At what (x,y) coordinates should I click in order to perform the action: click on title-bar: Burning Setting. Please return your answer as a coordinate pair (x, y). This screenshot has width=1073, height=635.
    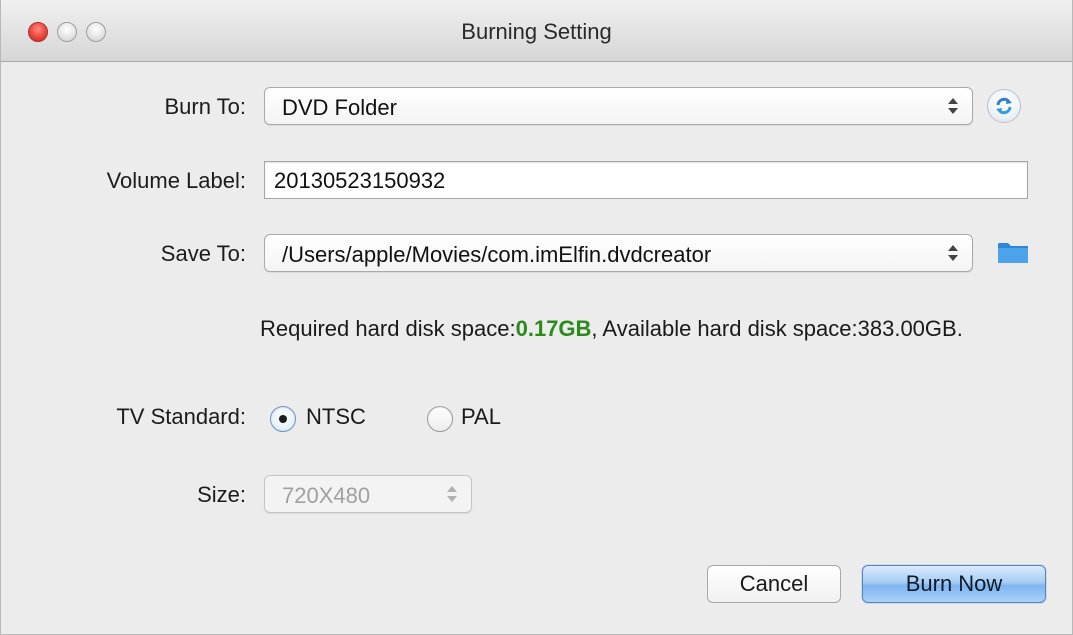
    Looking at the image, I should click on (536, 31).